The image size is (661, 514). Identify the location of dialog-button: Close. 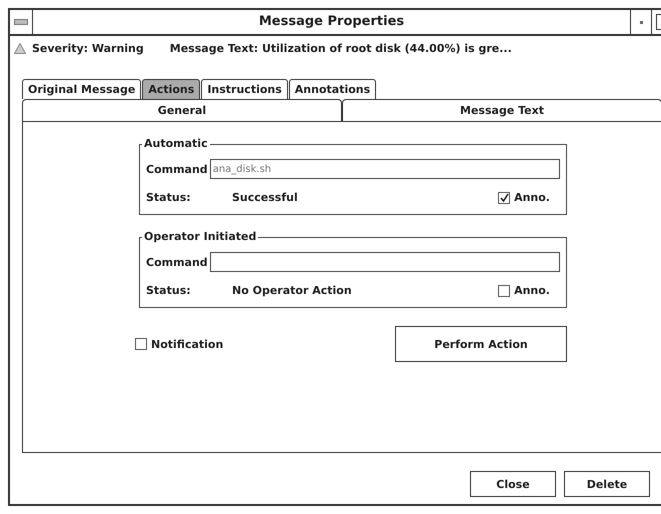
(513, 484).